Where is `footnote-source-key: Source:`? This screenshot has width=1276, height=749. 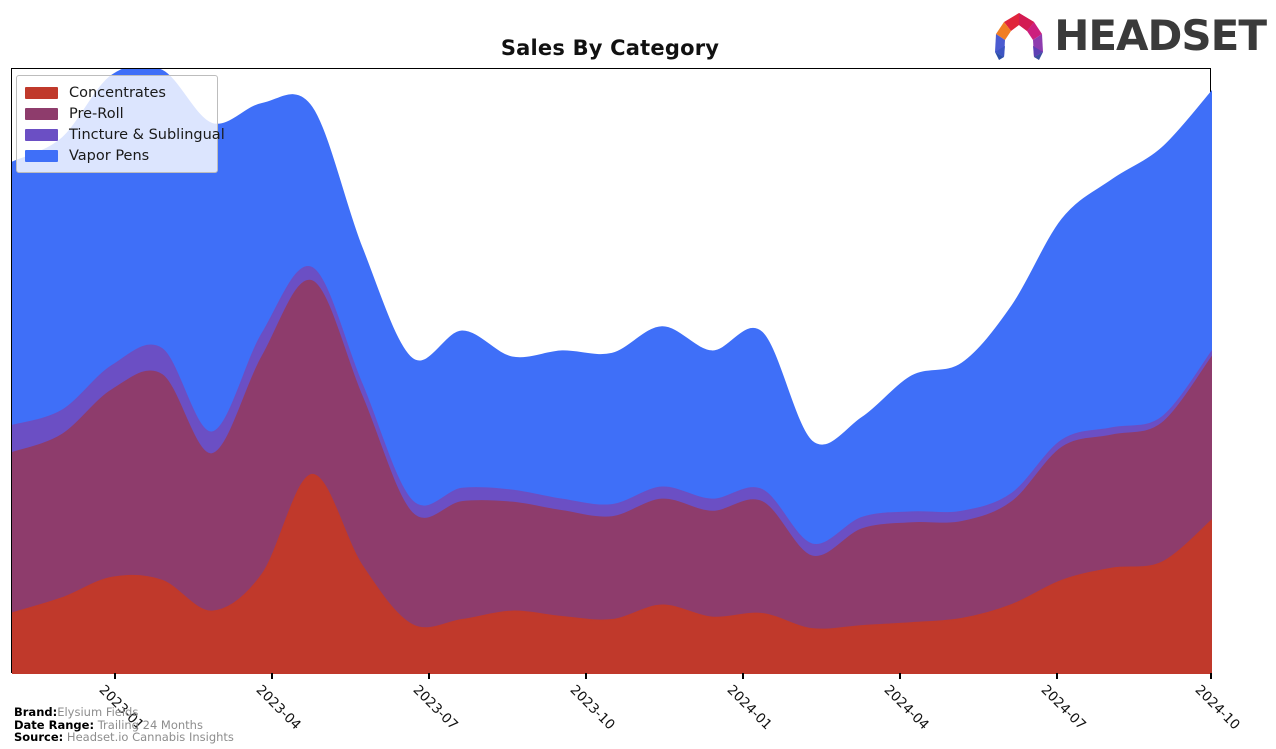 footnote-source-key: Source: is located at coordinates (39, 737).